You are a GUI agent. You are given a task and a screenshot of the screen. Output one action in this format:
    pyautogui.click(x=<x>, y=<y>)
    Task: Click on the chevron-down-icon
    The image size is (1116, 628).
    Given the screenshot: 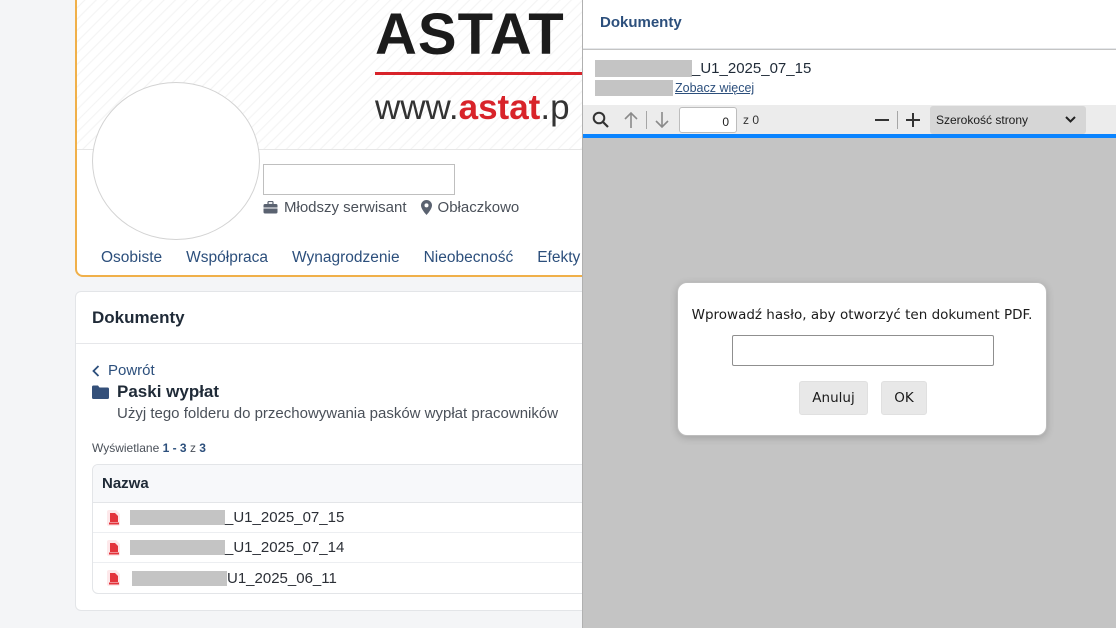 What is the action you would take?
    pyautogui.click(x=1070, y=119)
    